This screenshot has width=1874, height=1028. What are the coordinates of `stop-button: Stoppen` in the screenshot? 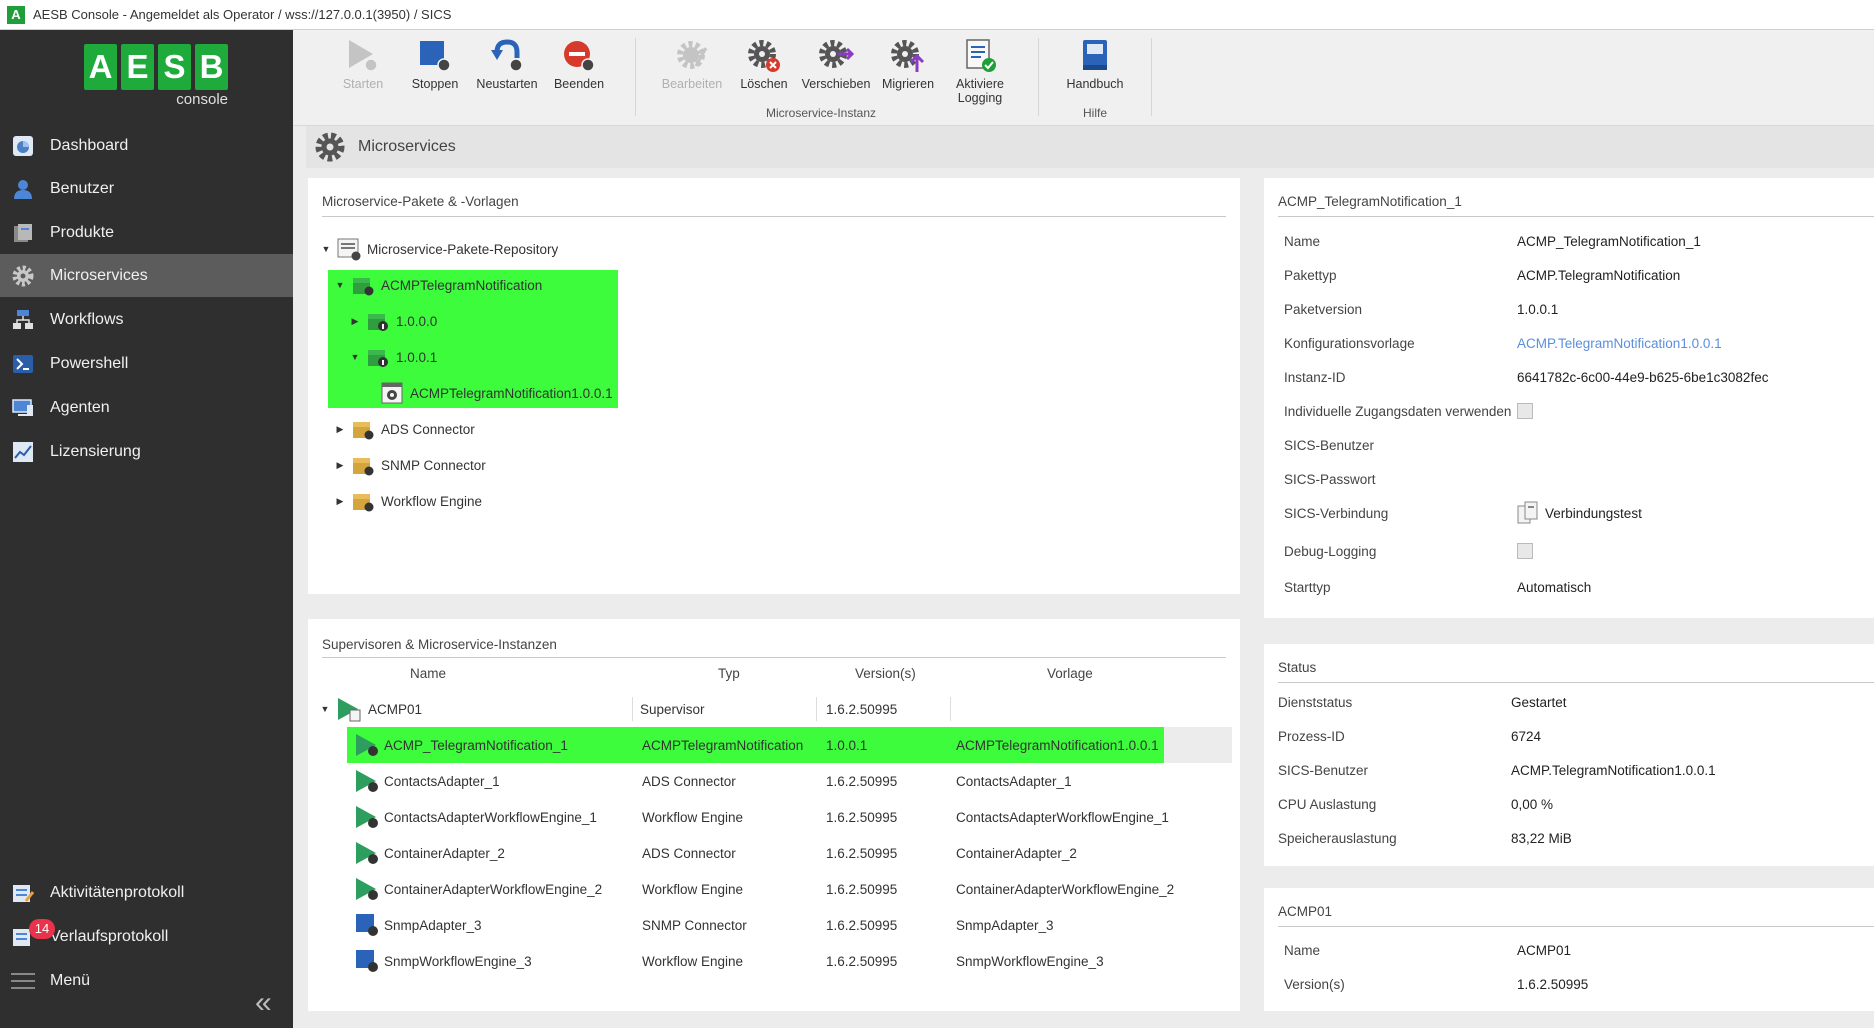 It's located at (435, 64).